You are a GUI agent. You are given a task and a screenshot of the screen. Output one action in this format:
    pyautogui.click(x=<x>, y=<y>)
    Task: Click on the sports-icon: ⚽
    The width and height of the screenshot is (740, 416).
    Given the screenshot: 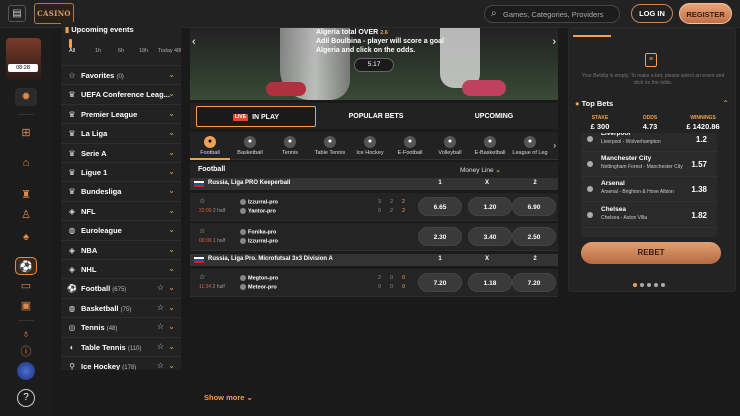 What is the action you would take?
    pyautogui.click(x=26, y=266)
    